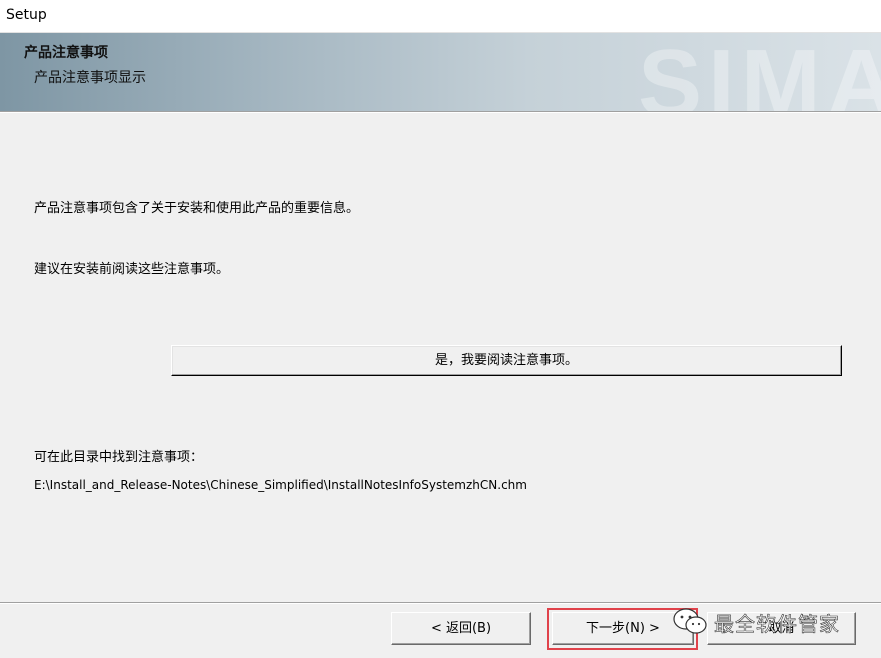 Image resolution: width=881 pixels, height=658 pixels. What do you see at coordinates (66, 53) in the screenshot?
I see `page-title: 产品注意事项` at bounding box center [66, 53].